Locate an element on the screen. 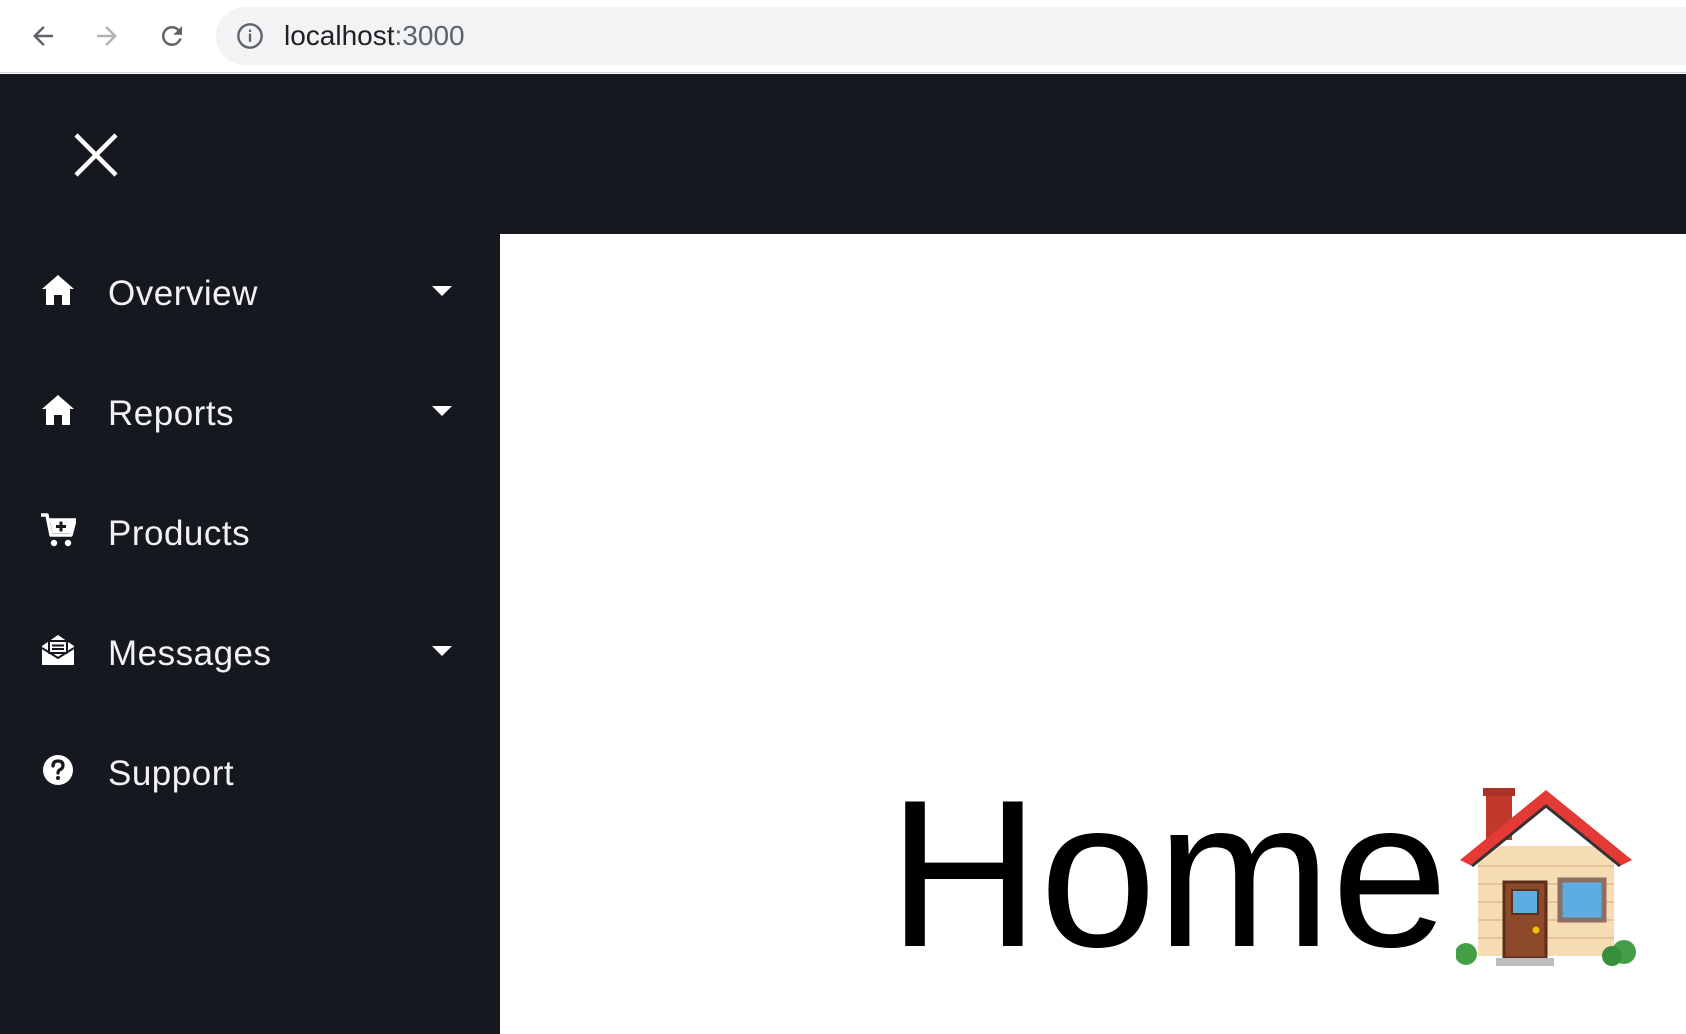  url-host: localhost is located at coordinates (339, 35).